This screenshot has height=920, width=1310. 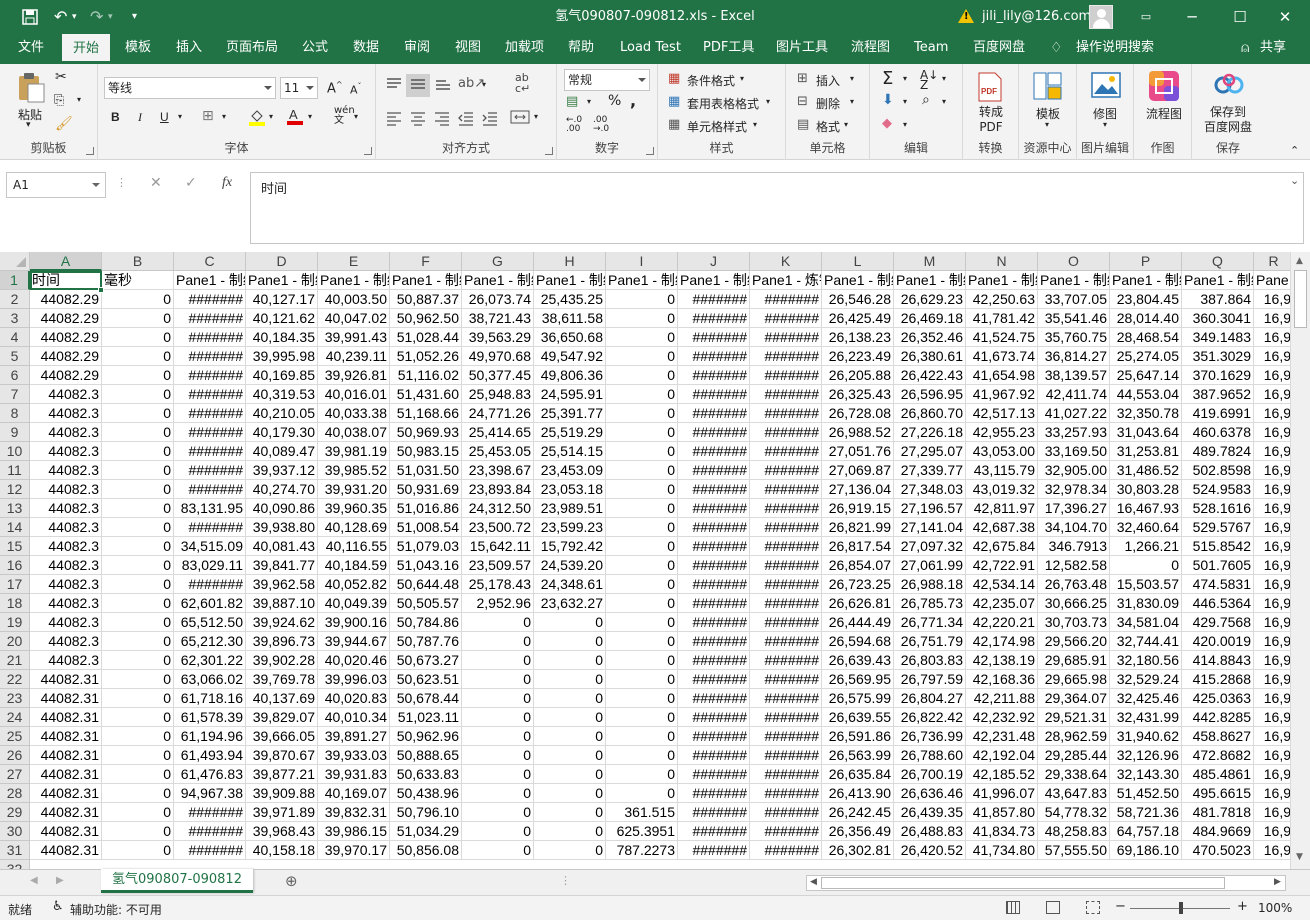 I want to click on data-cell: 83,029.11, so click(x=210, y=565).